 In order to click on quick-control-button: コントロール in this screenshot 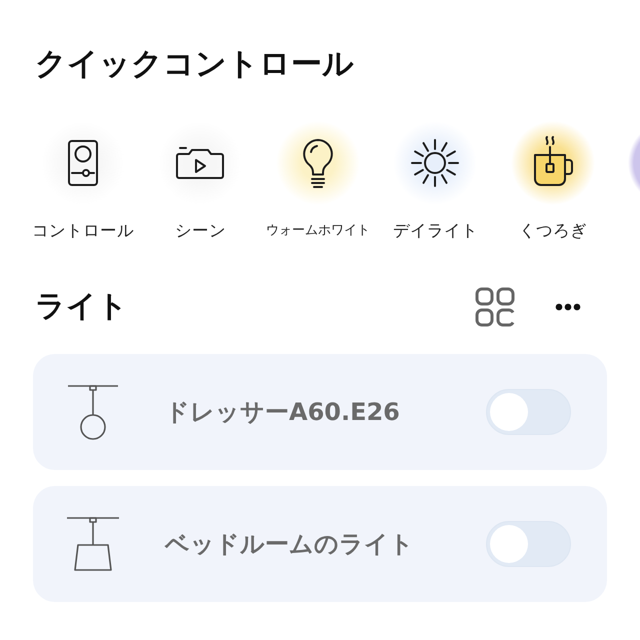, I will do `click(83, 182)`.